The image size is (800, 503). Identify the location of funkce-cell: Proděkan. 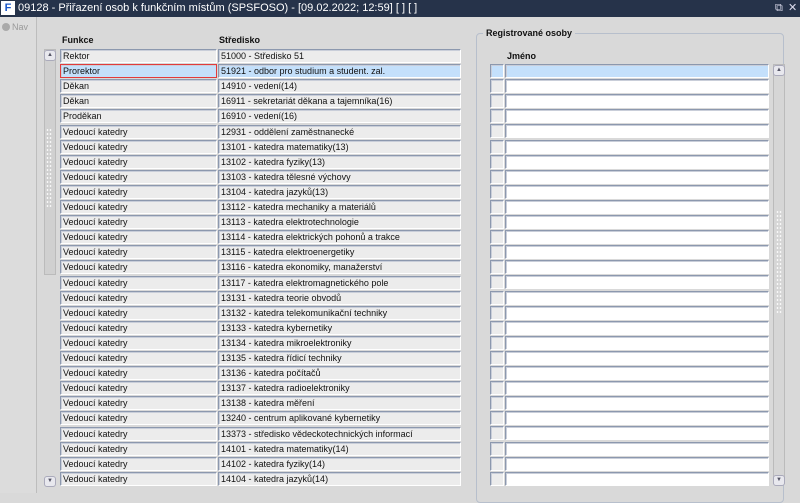
(138, 116).